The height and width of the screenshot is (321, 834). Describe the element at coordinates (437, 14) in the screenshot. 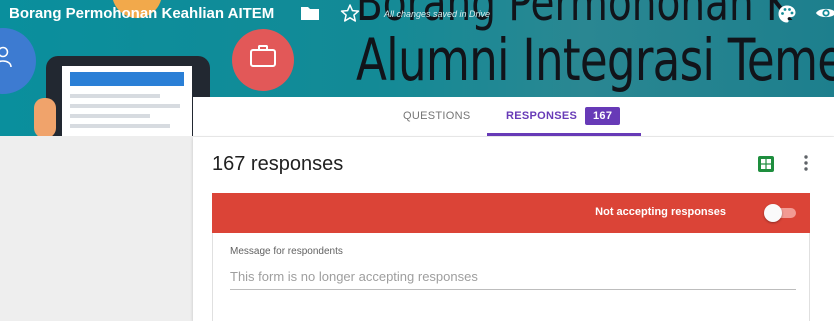

I see `save-status: All changes saved in Drive` at that location.